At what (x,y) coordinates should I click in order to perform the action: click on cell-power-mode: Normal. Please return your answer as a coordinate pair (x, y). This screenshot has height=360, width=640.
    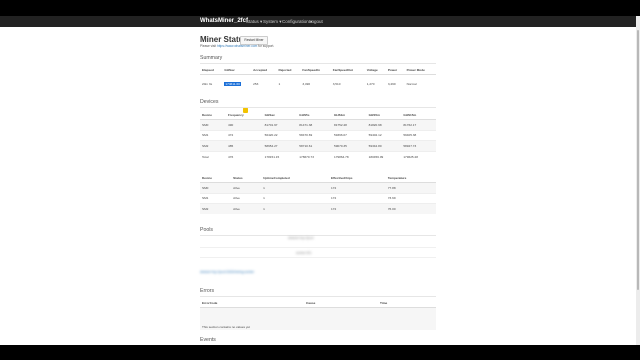
    Looking at the image, I should click on (420, 83).